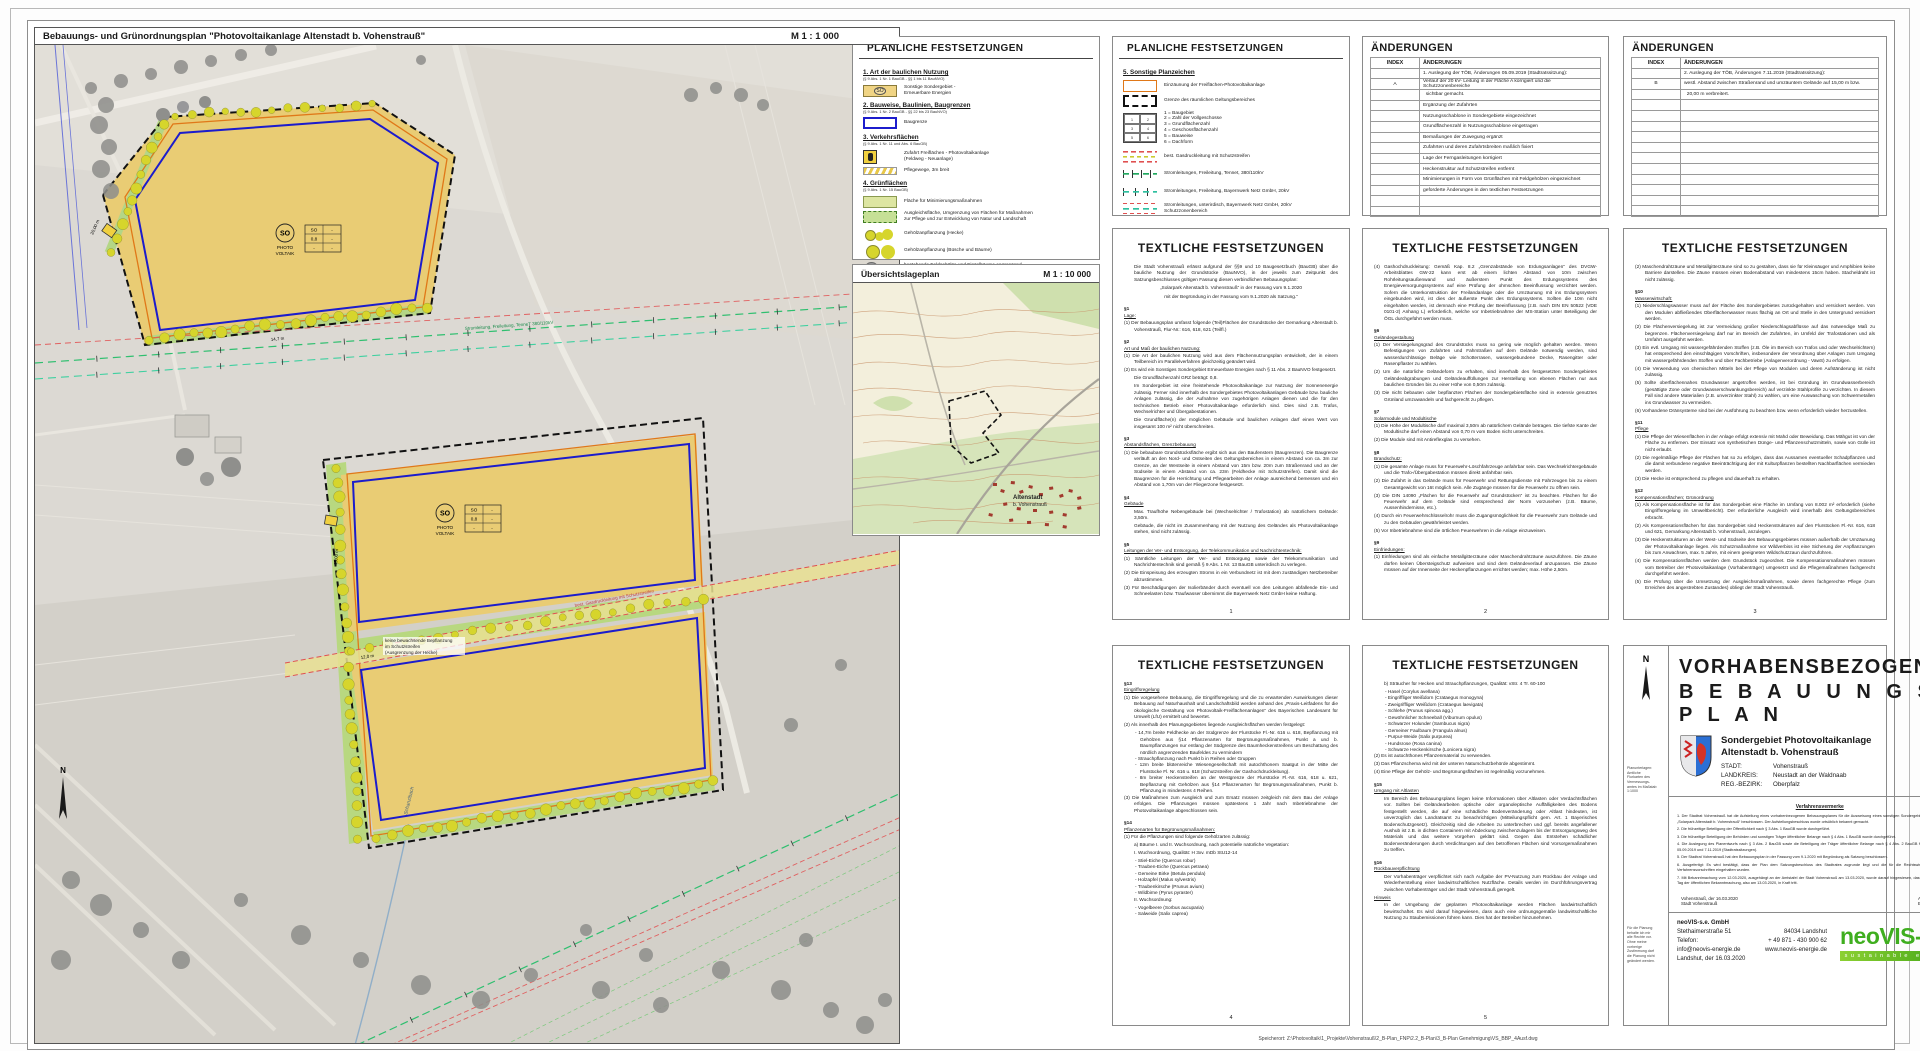 The width and height of the screenshot is (1920, 1051). What do you see at coordinates (880, 251) in the screenshot?
I see `buesche-symbol` at bounding box center [880, 251].